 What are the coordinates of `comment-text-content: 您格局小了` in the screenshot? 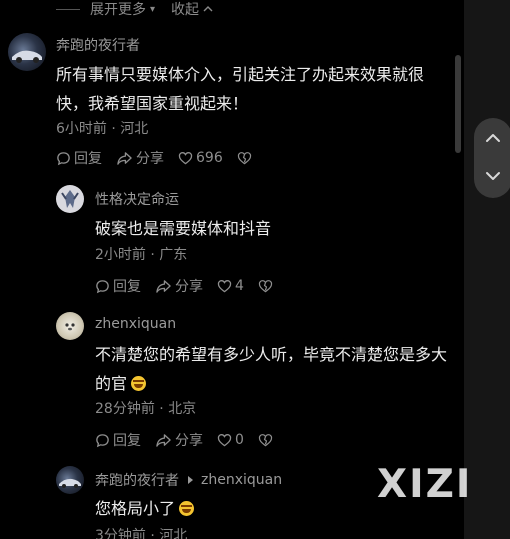 It's located at (135, 508).